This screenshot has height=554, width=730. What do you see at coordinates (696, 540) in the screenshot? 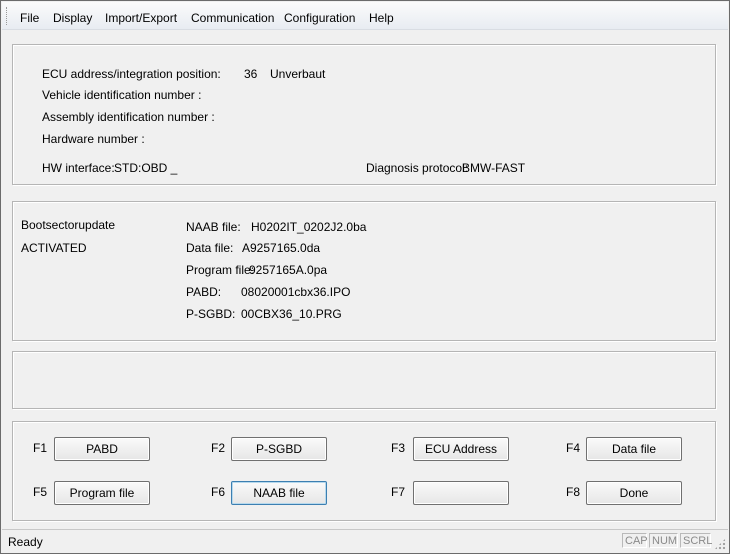
I see `scrl-indicator: SCRL` at bounding box center [696, 540].